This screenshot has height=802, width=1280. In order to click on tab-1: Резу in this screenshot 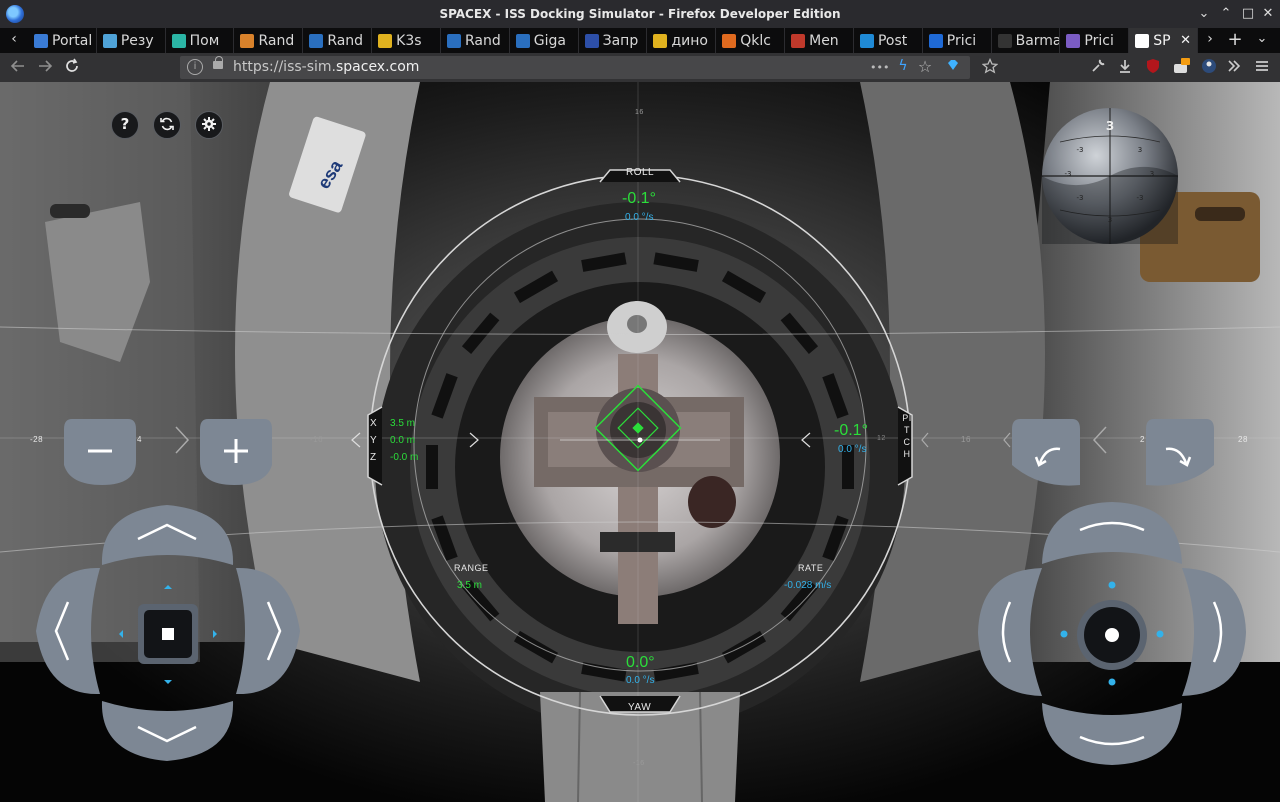, I will do `click(131, 40)`.